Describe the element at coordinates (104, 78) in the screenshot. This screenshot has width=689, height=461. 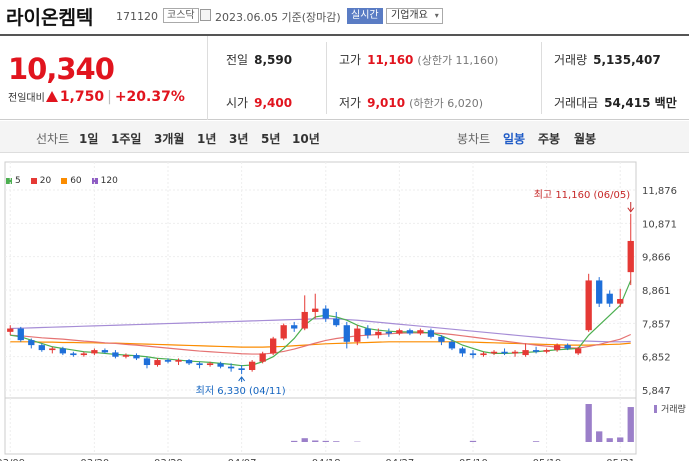
I see `current-price-box: 10,340 전일대비 1,750 | +20.37%` at that location.